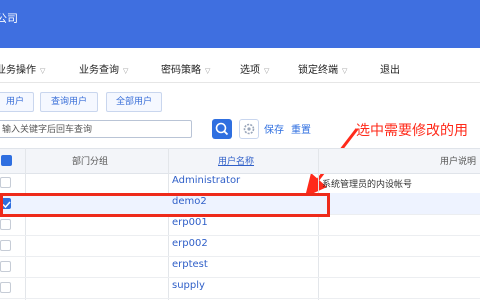 Image resolution: width=480 pixels, height=300 pixels. Describe the element at coordinates (240, 288) in the screenshot. I see `table-row: supply` at that location.